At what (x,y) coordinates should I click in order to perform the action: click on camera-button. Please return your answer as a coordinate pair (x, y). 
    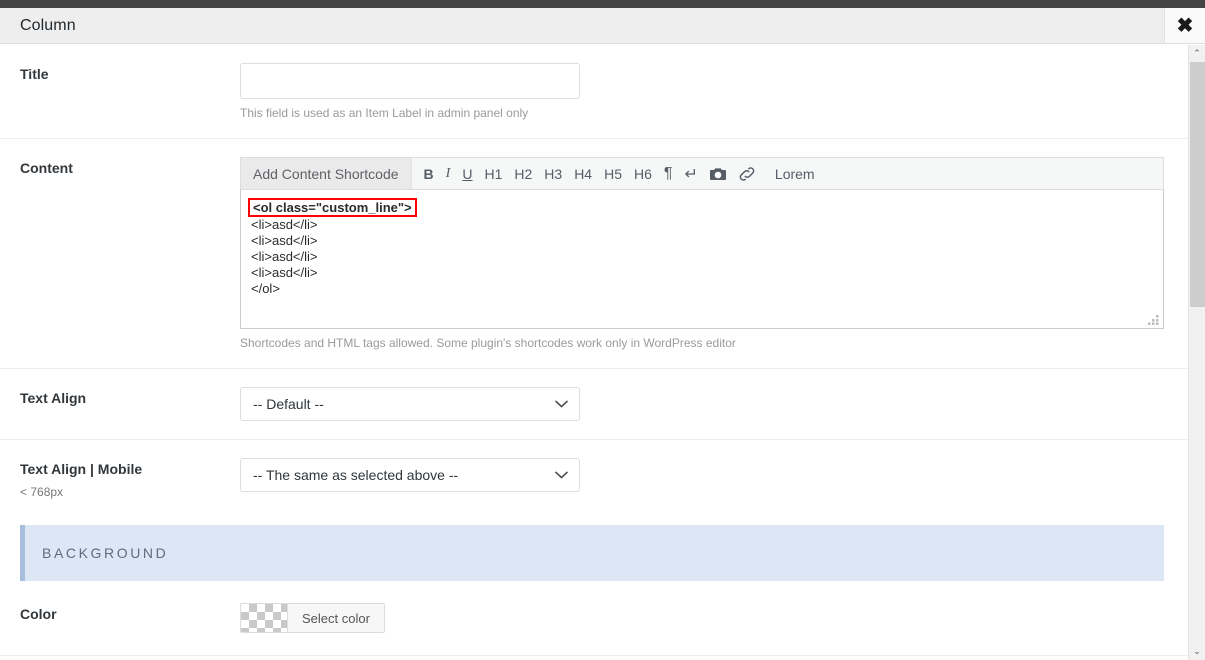
    Looking at the image, I should click on (718, 174).